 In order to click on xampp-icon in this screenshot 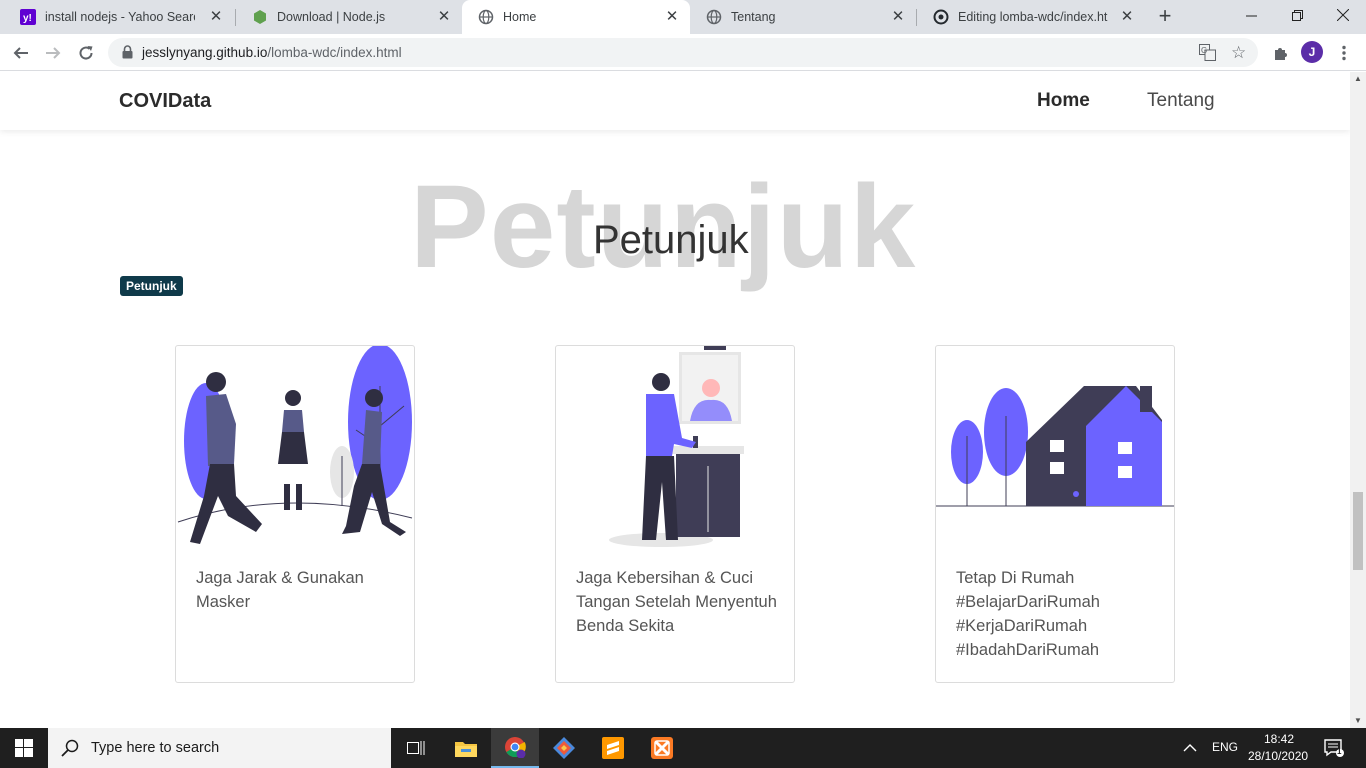, I will do `click(662, 748)`.